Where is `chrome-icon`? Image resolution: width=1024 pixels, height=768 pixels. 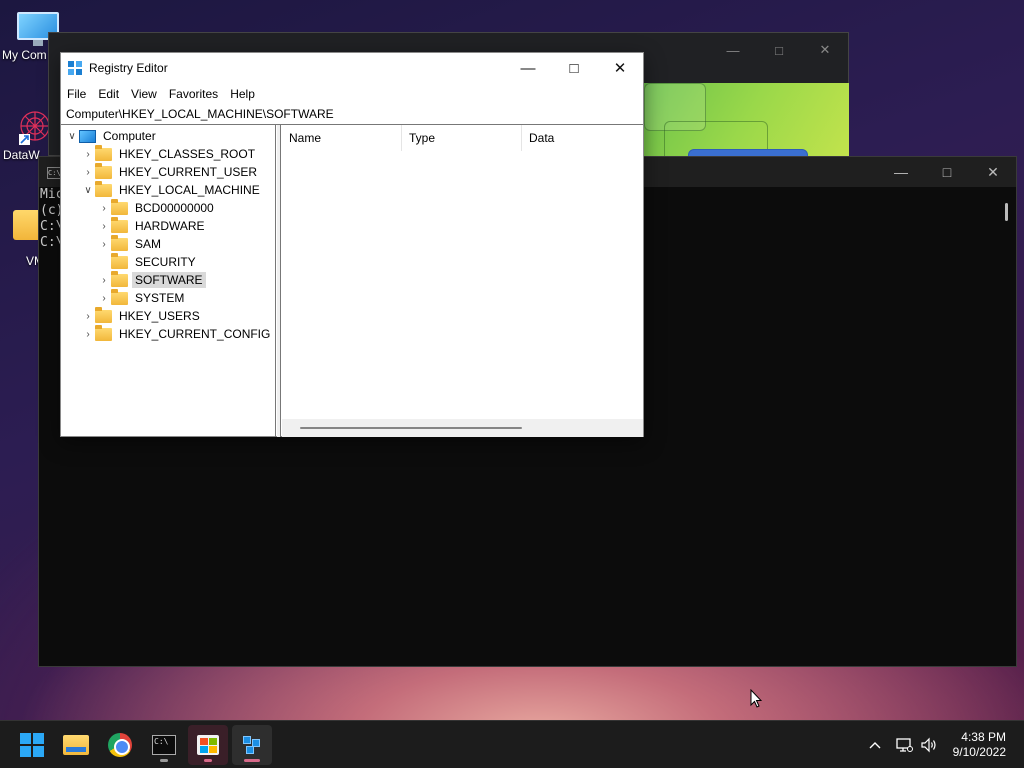
chrome-icon is located at coordinates (120, 745).